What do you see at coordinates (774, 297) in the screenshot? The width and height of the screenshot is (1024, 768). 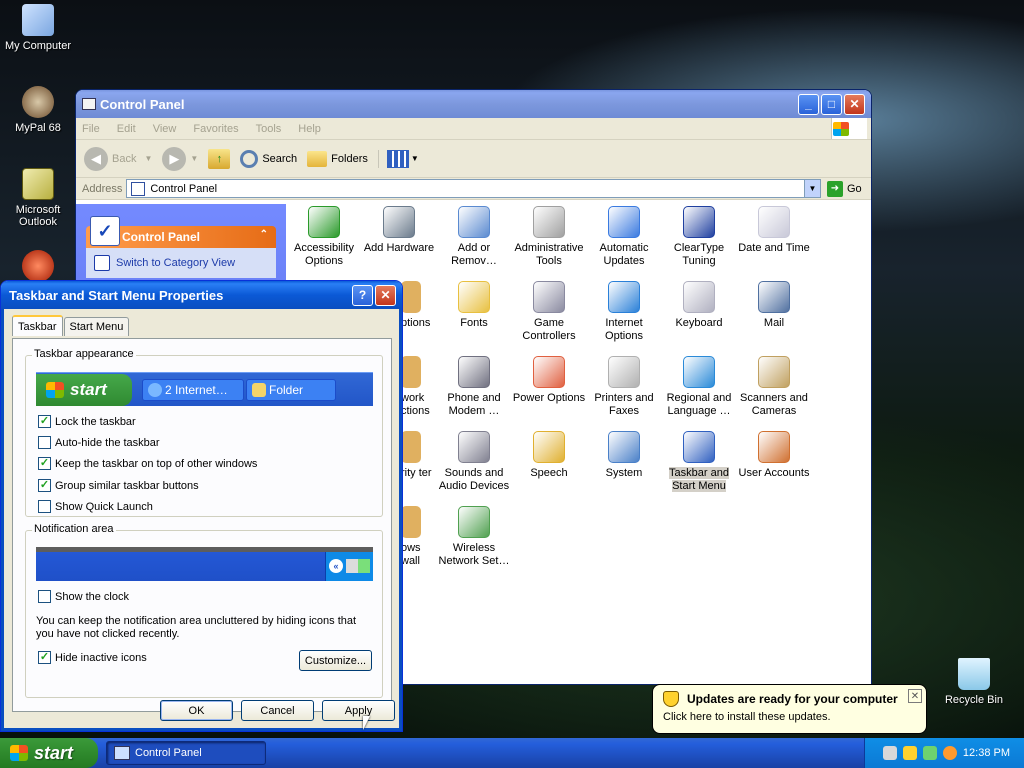 I see `mail-icon` at bounding box center [774, 297].